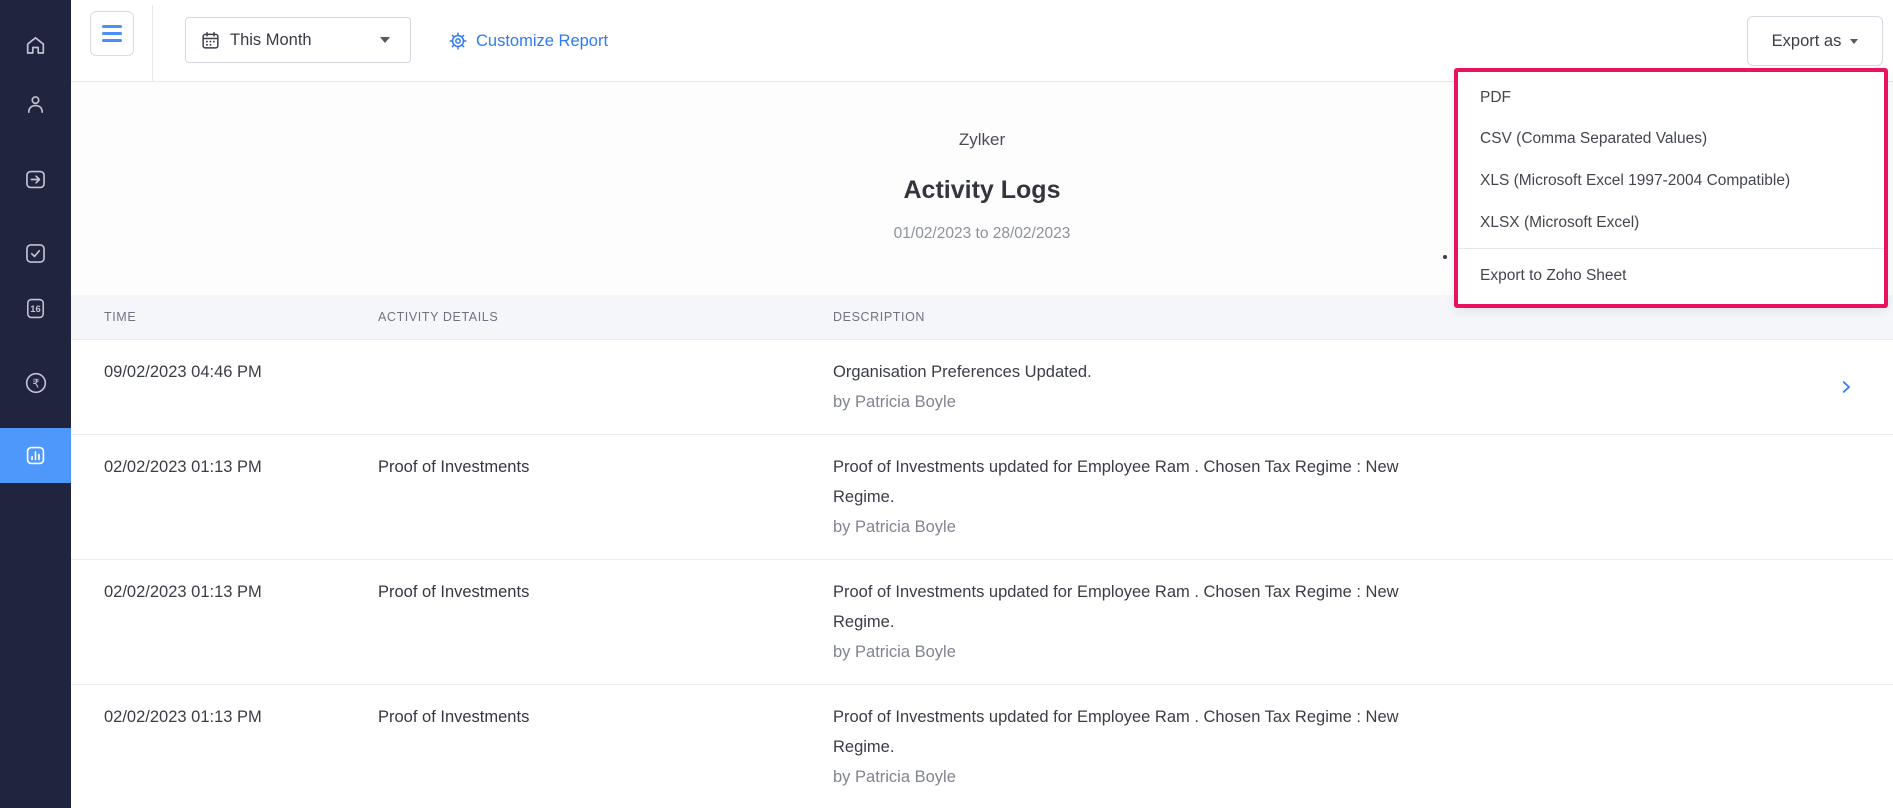 The width and height of the screenshot is (1893, 808). I want to click on sidebar-item-approvals, so click(35, 253).